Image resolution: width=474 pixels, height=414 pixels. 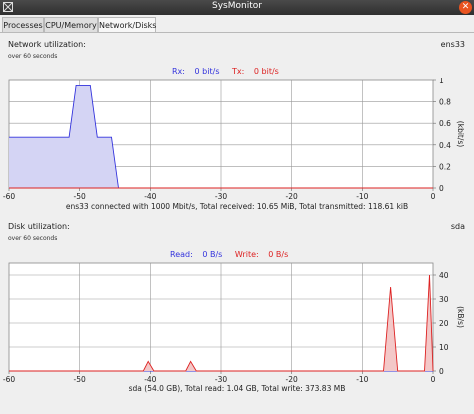 I want to click on network-heading: Network utilization:, so click(x=47, y=44).